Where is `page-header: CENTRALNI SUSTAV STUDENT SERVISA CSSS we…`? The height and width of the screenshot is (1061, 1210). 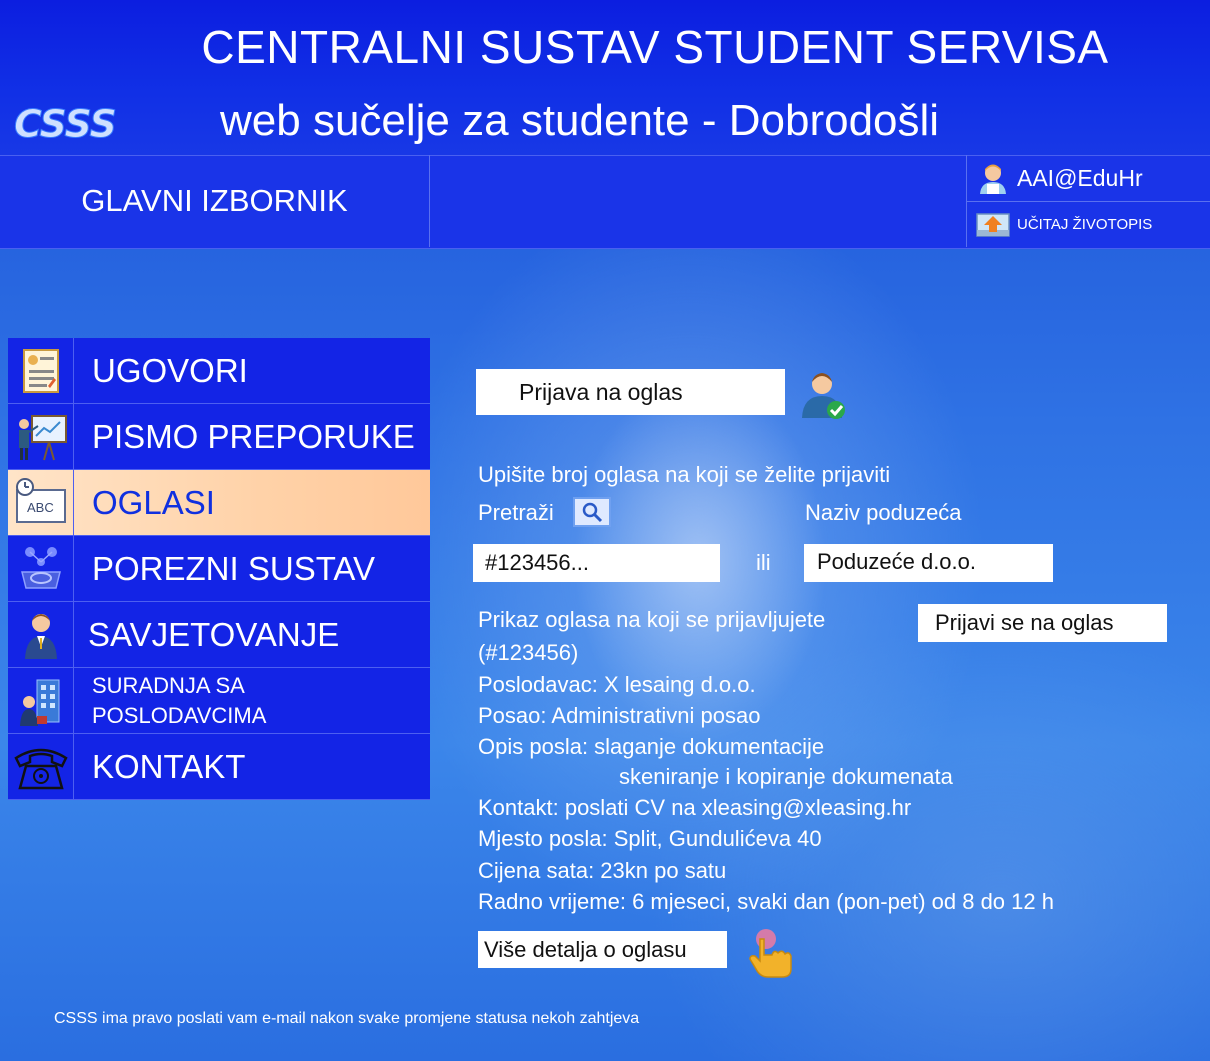
page-header: CENTRALNI SUSTAV STUDENT SERVISA CSSS we… is located at coordinates (605, 77).